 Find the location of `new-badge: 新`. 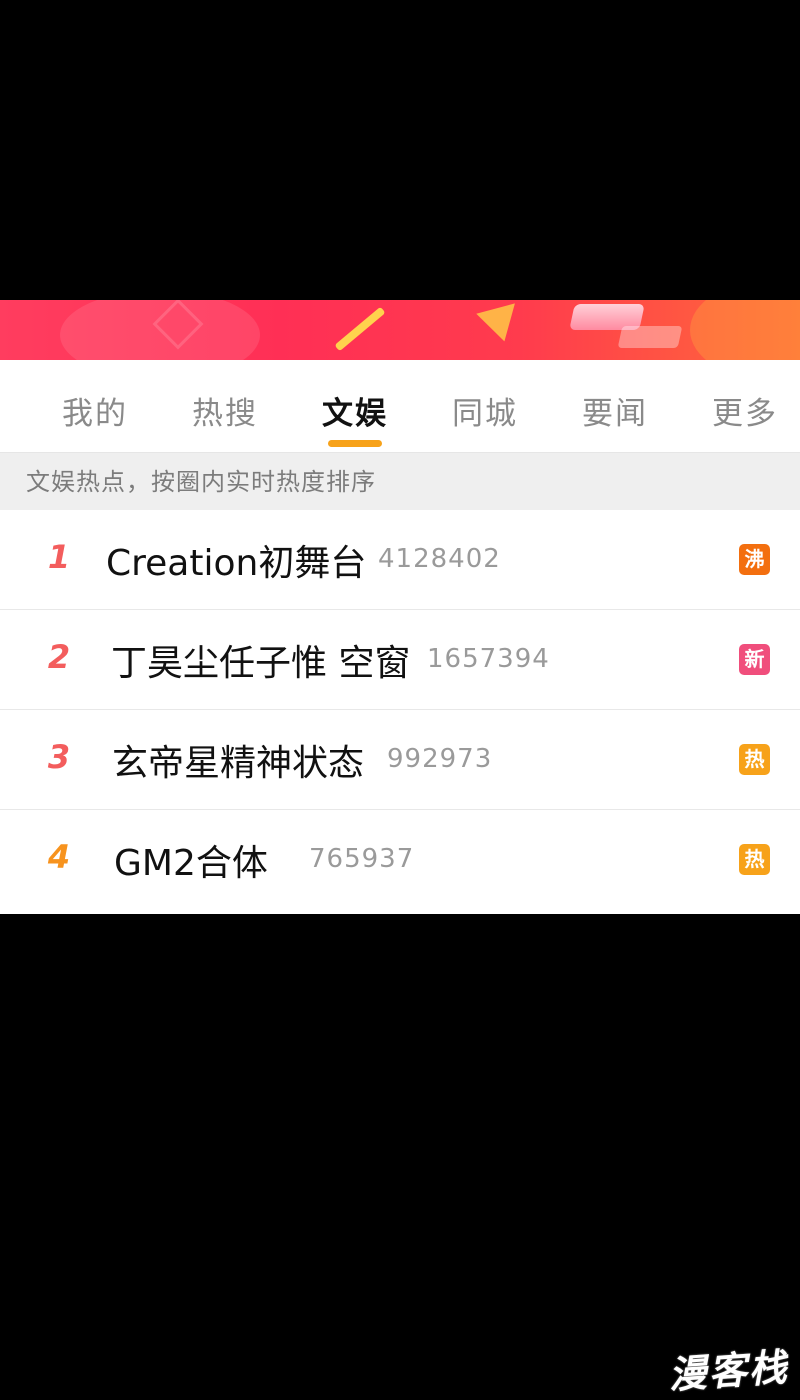

new-badge: 新 is located at coordinates (754, 659).